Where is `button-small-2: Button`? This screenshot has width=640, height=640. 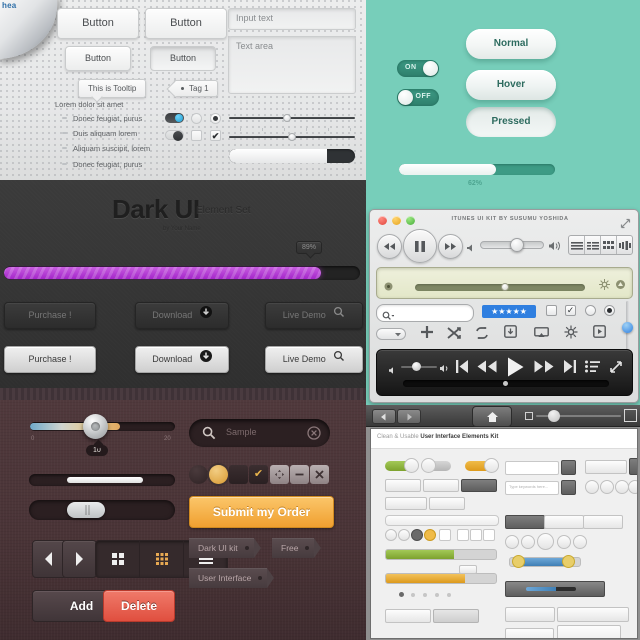
button-small-2: Button is located at coordinates (183, 58).